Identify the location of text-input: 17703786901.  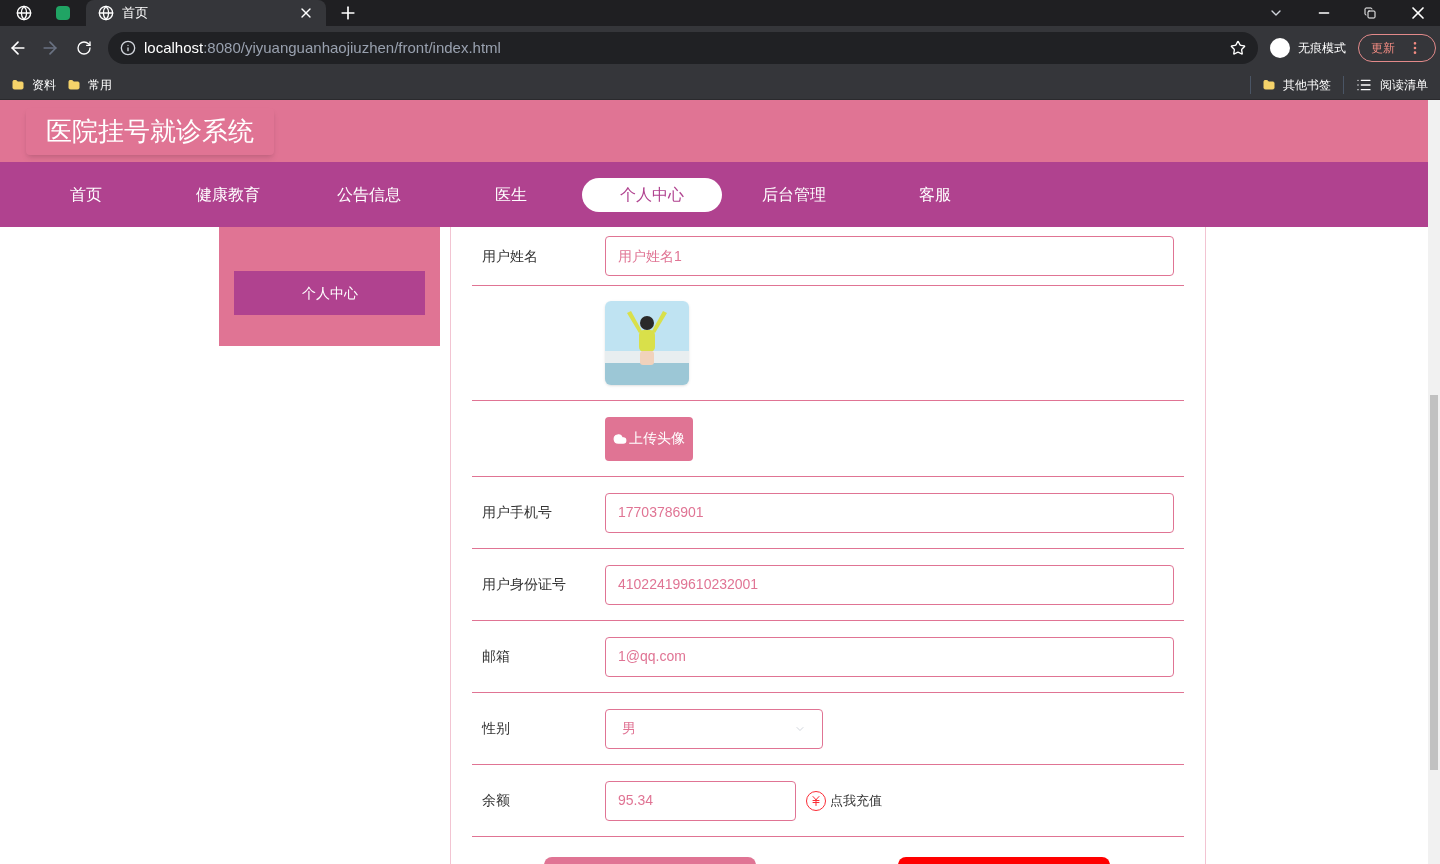
(889, 512).